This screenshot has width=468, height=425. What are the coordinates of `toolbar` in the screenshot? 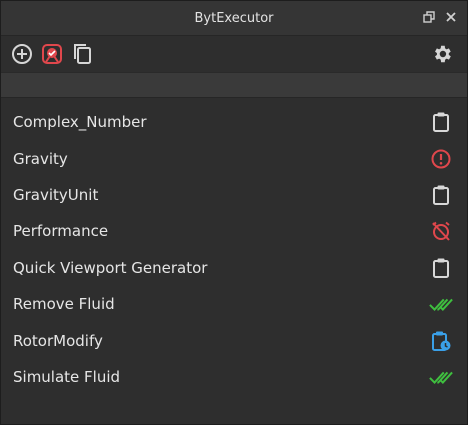 It's located at (234, 54).